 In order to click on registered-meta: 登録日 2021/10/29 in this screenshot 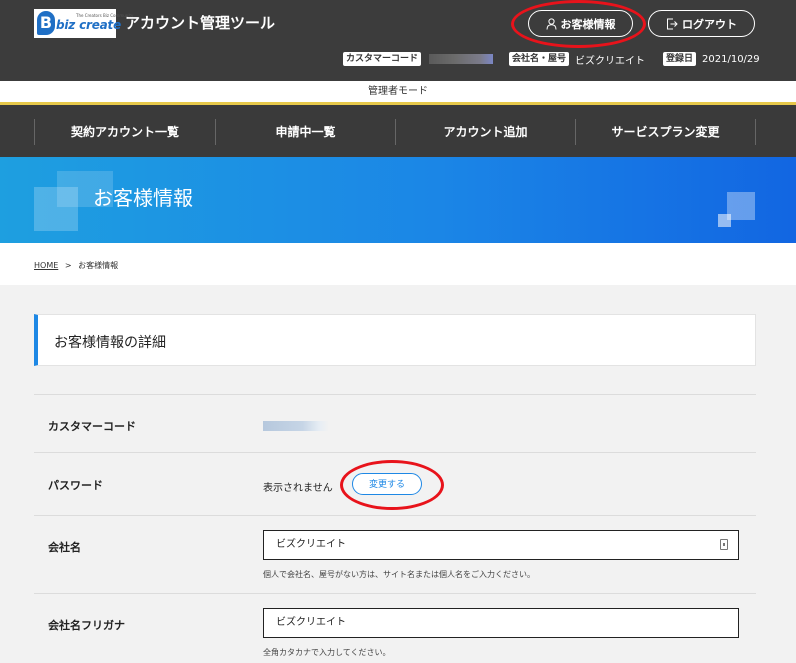, I will do `click(711, 59)`.